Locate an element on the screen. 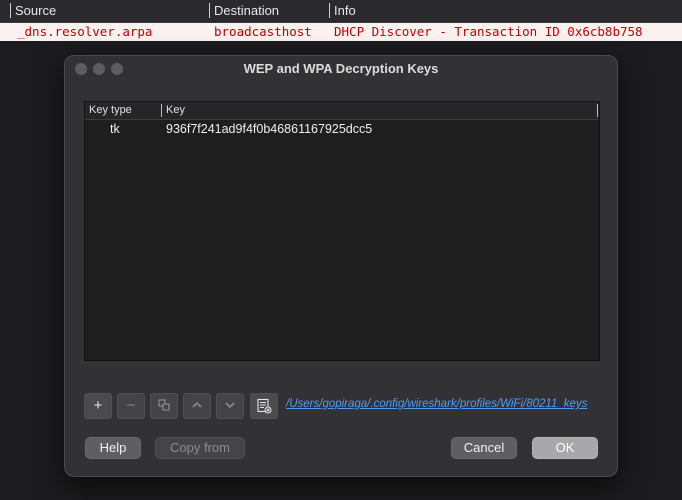 This screenshot has height=500, width=682. clear-keys-button is located at coordinates (264, 406).